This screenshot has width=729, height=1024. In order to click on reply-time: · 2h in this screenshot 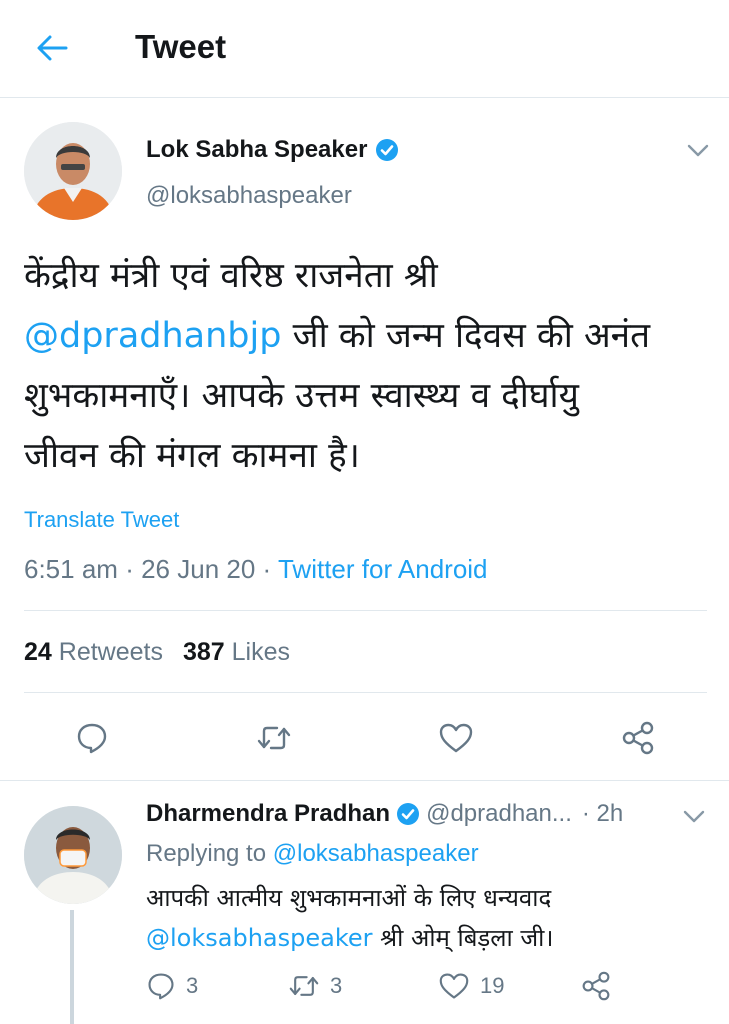, I will do `click(602, 813)`.